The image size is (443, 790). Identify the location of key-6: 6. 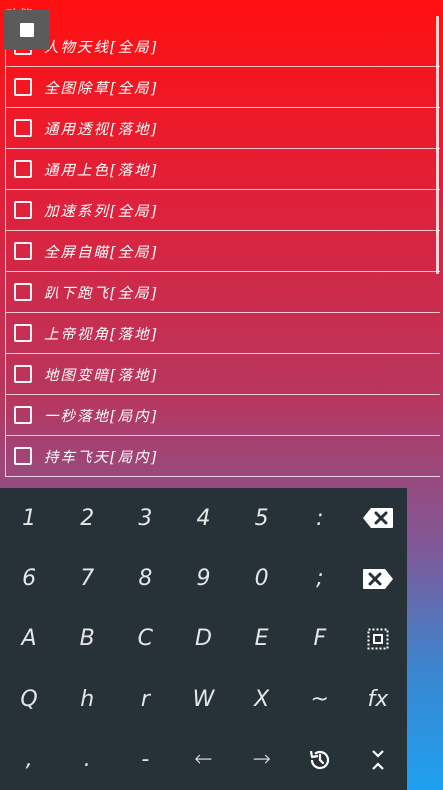
(29, 578).